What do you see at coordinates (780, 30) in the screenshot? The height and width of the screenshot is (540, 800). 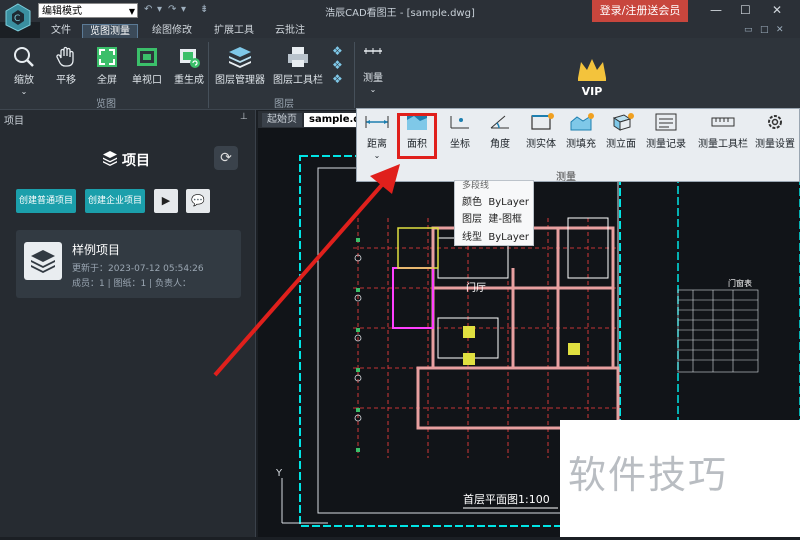 I see `close-mini-icon: ✕` at bounding box center [780, 30].